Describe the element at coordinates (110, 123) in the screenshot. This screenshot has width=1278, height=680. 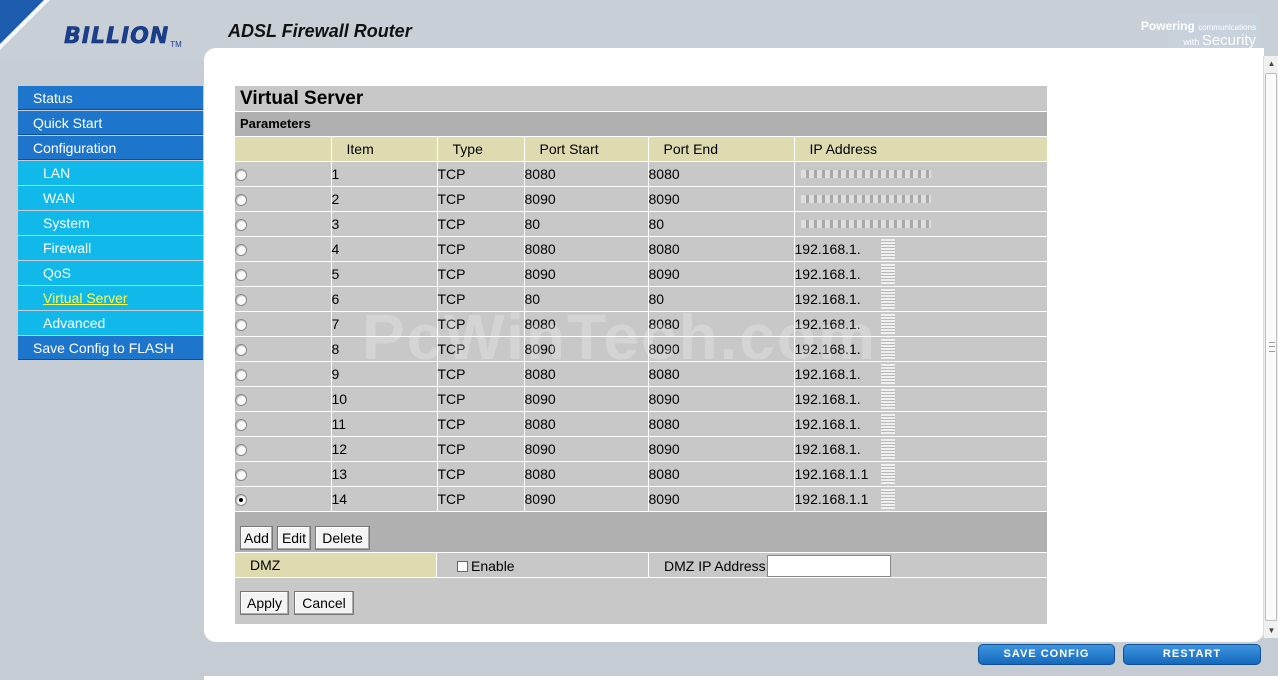
I see `menu-item-quick-start: Quick Start` at that location.